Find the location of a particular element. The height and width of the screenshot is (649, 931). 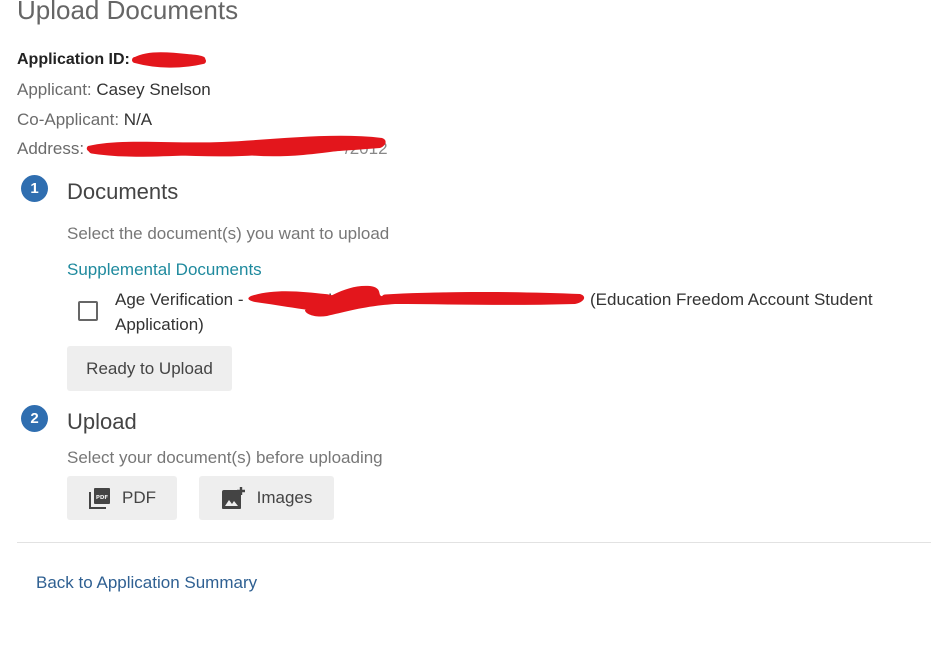

doc-label-middle: K is located at coordinates (334, 299).